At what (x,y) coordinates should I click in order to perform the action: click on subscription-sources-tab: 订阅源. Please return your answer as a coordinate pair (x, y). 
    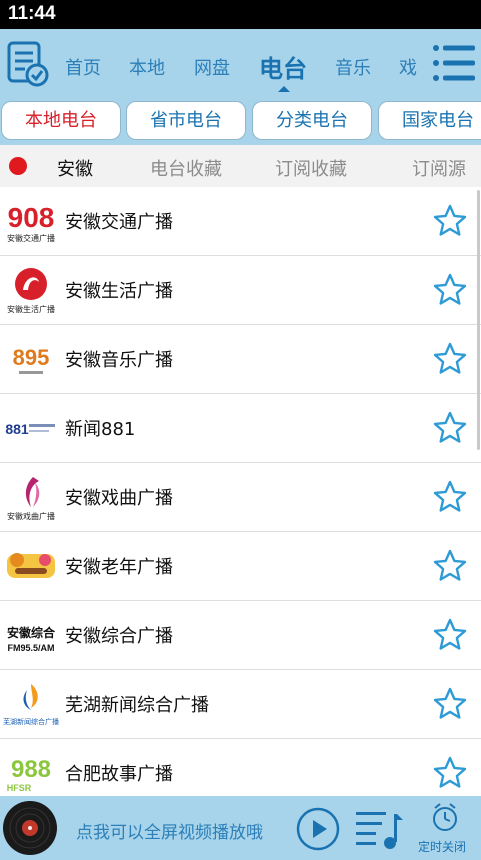
    Looking at the image, I should click on (439, 168).